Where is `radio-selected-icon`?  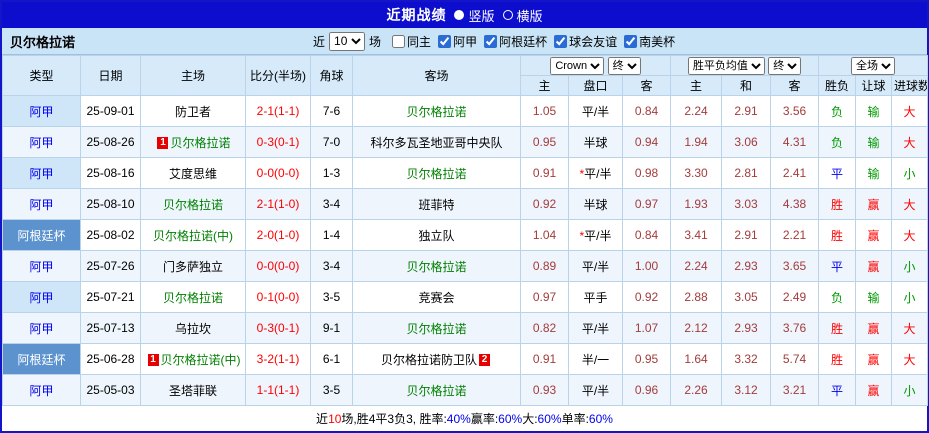 radio-selected-icon is located at coordinates (459, 15).